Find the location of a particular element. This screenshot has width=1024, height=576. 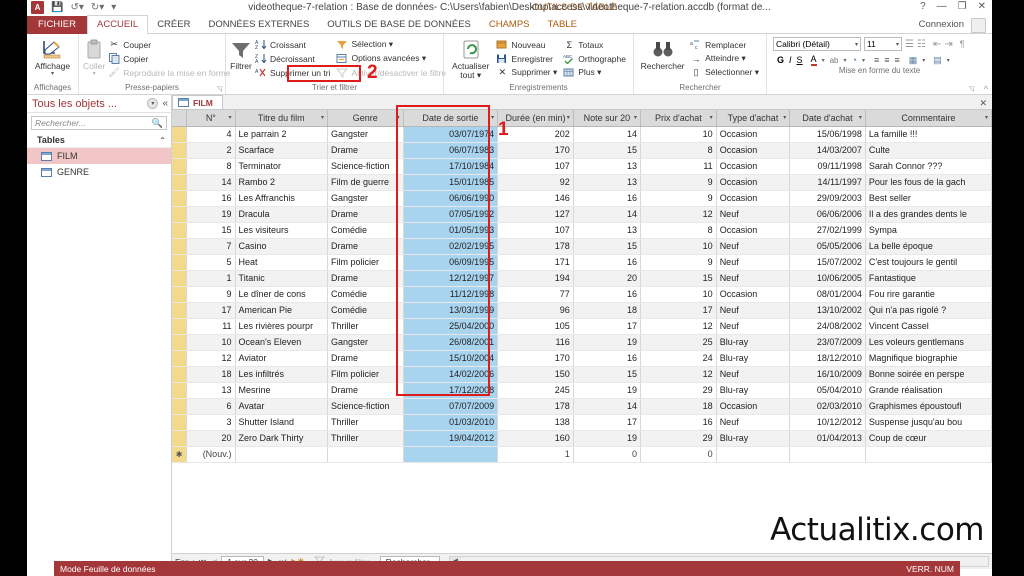

align-right-icon: ≡ is located at coordinates (896, 60).